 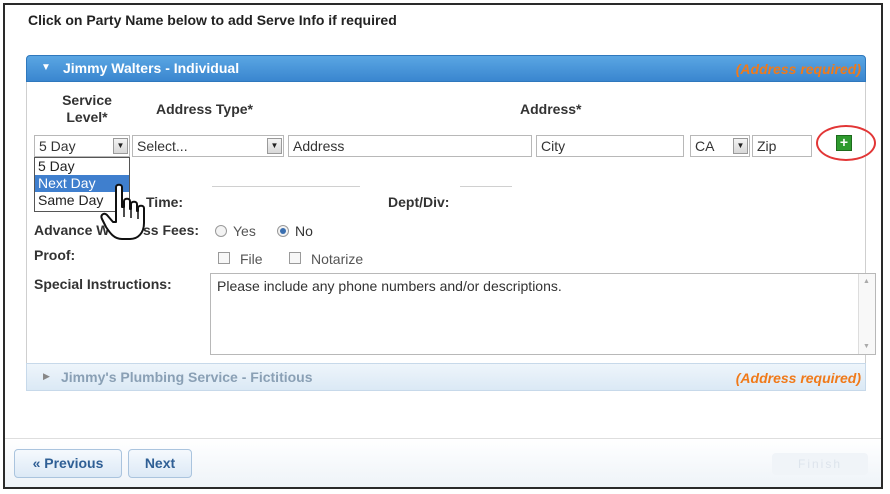 I want to click on textarea-scrollbar: ▲ ▼, so click(x=866, y=314).